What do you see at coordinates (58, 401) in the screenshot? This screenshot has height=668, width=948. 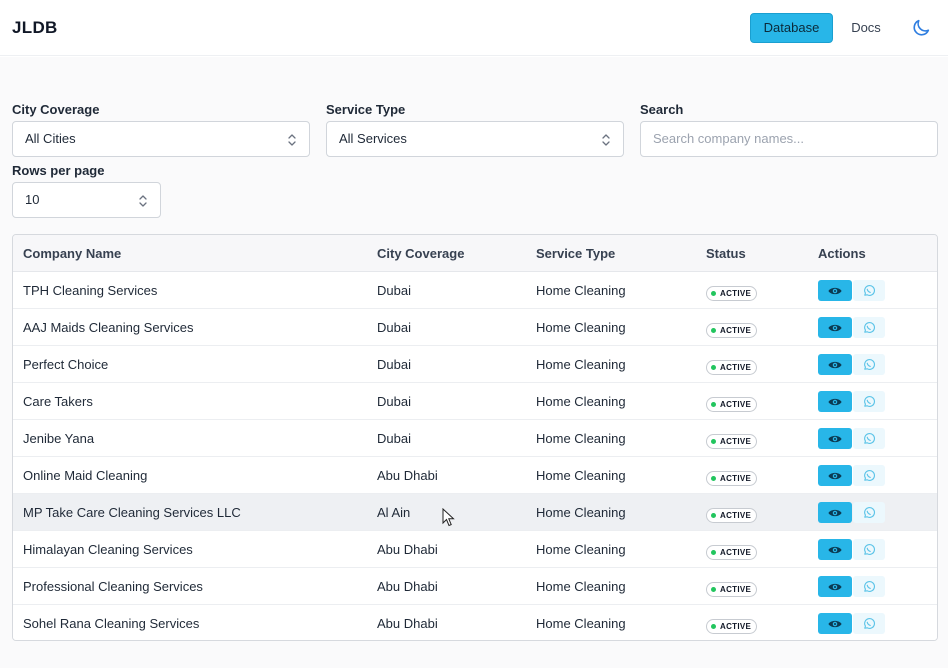 I see `company-name-cell: Care Takers` at bounding box center [58, 401].